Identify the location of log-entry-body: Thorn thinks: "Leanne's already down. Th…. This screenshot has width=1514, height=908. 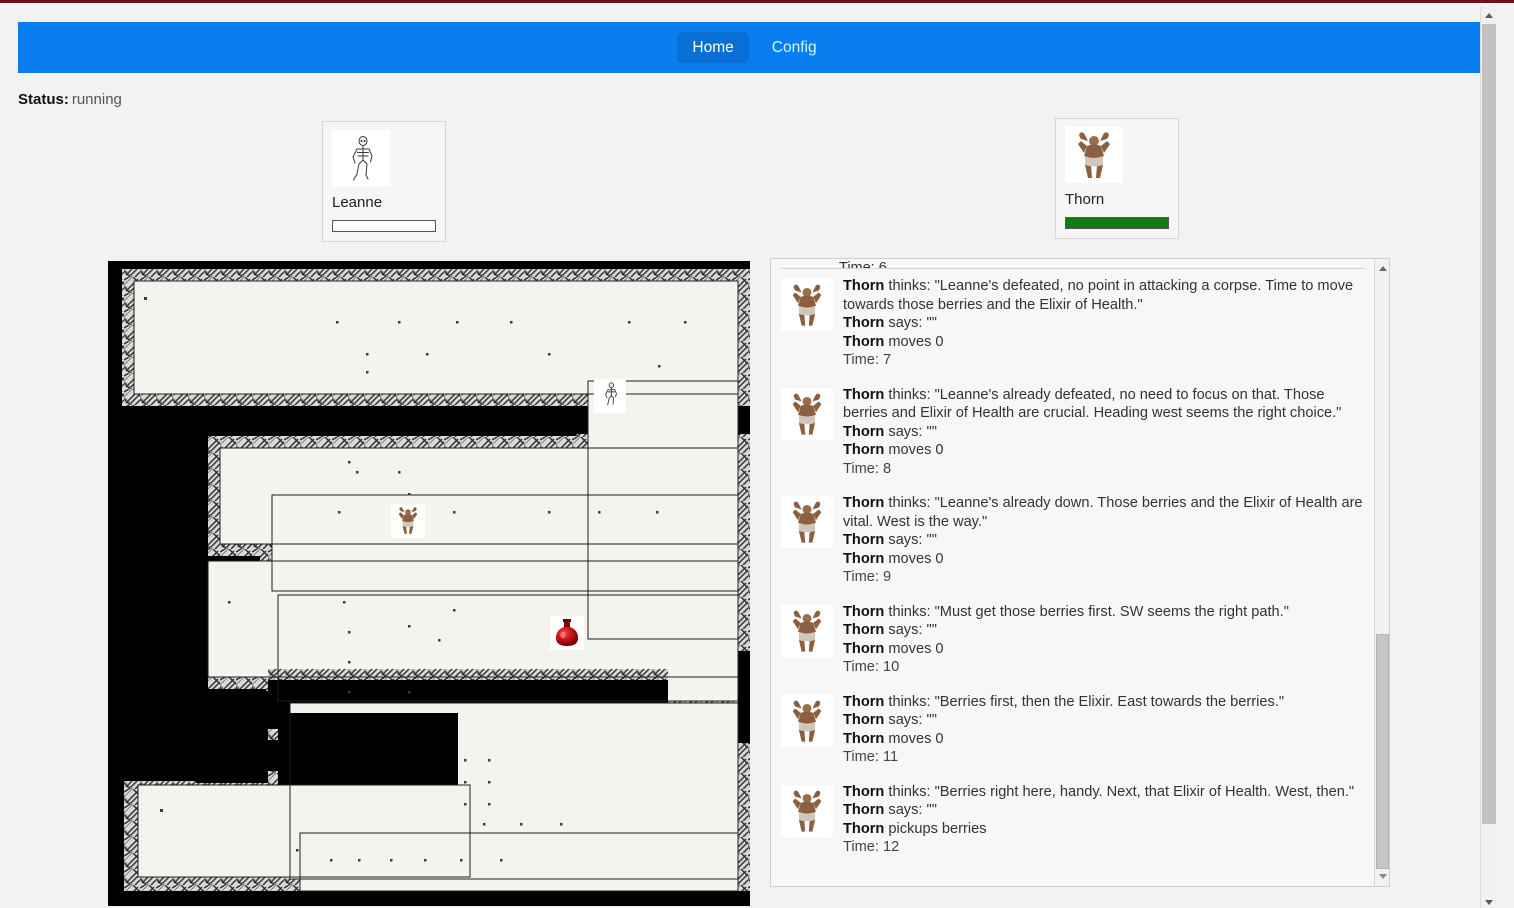
(1104, 540).